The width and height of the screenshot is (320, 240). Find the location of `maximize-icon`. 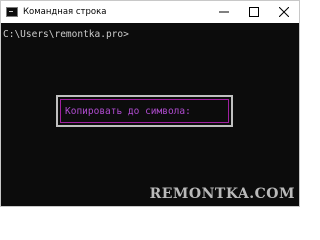

maximize-icon is located at coordinates (254, 12).